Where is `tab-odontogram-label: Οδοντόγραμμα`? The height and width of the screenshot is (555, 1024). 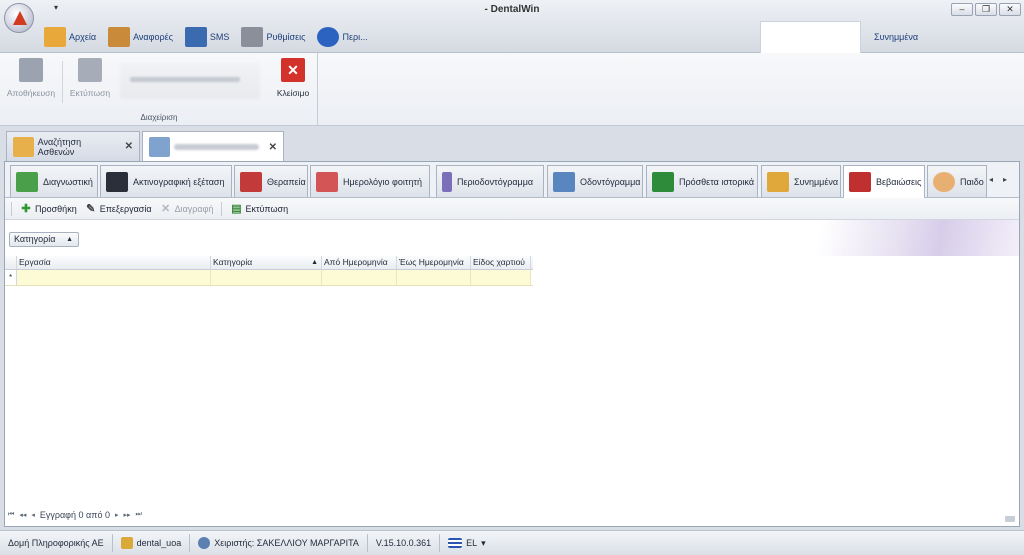
tab-odontogram-label: Οδοντόγραμμα is located at coordinates (610, 181).